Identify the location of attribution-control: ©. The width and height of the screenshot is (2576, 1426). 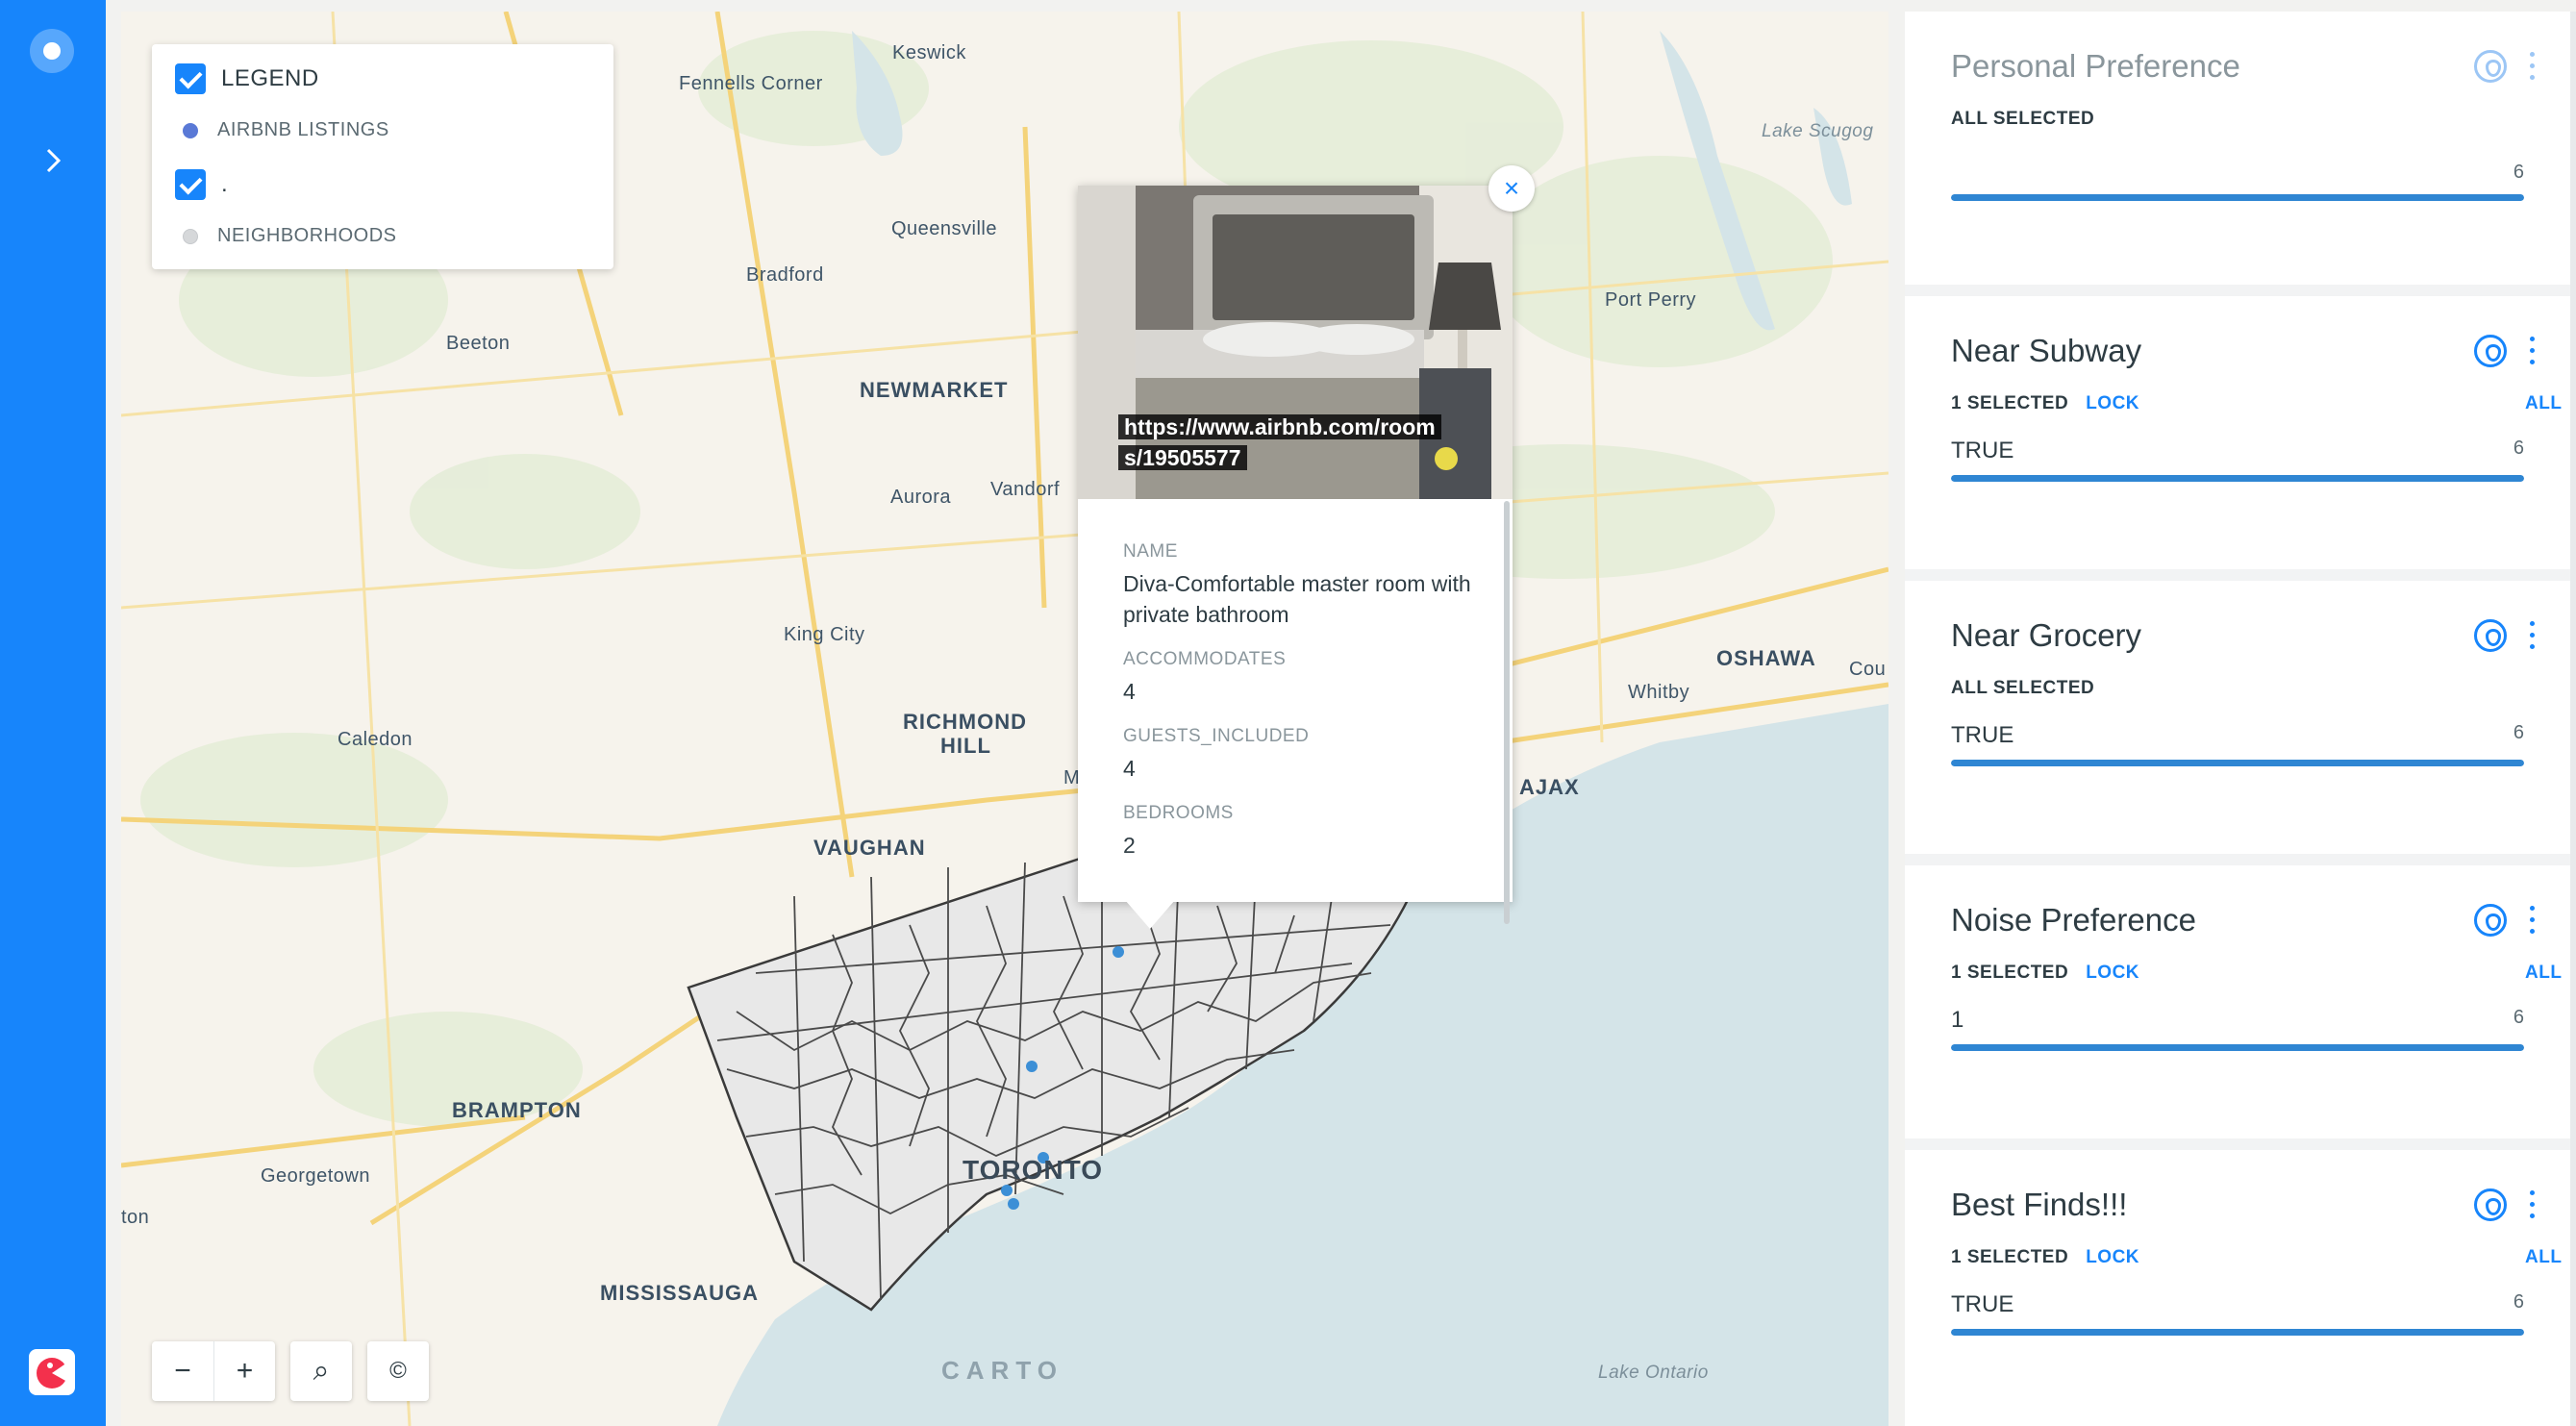
(398, 1371).